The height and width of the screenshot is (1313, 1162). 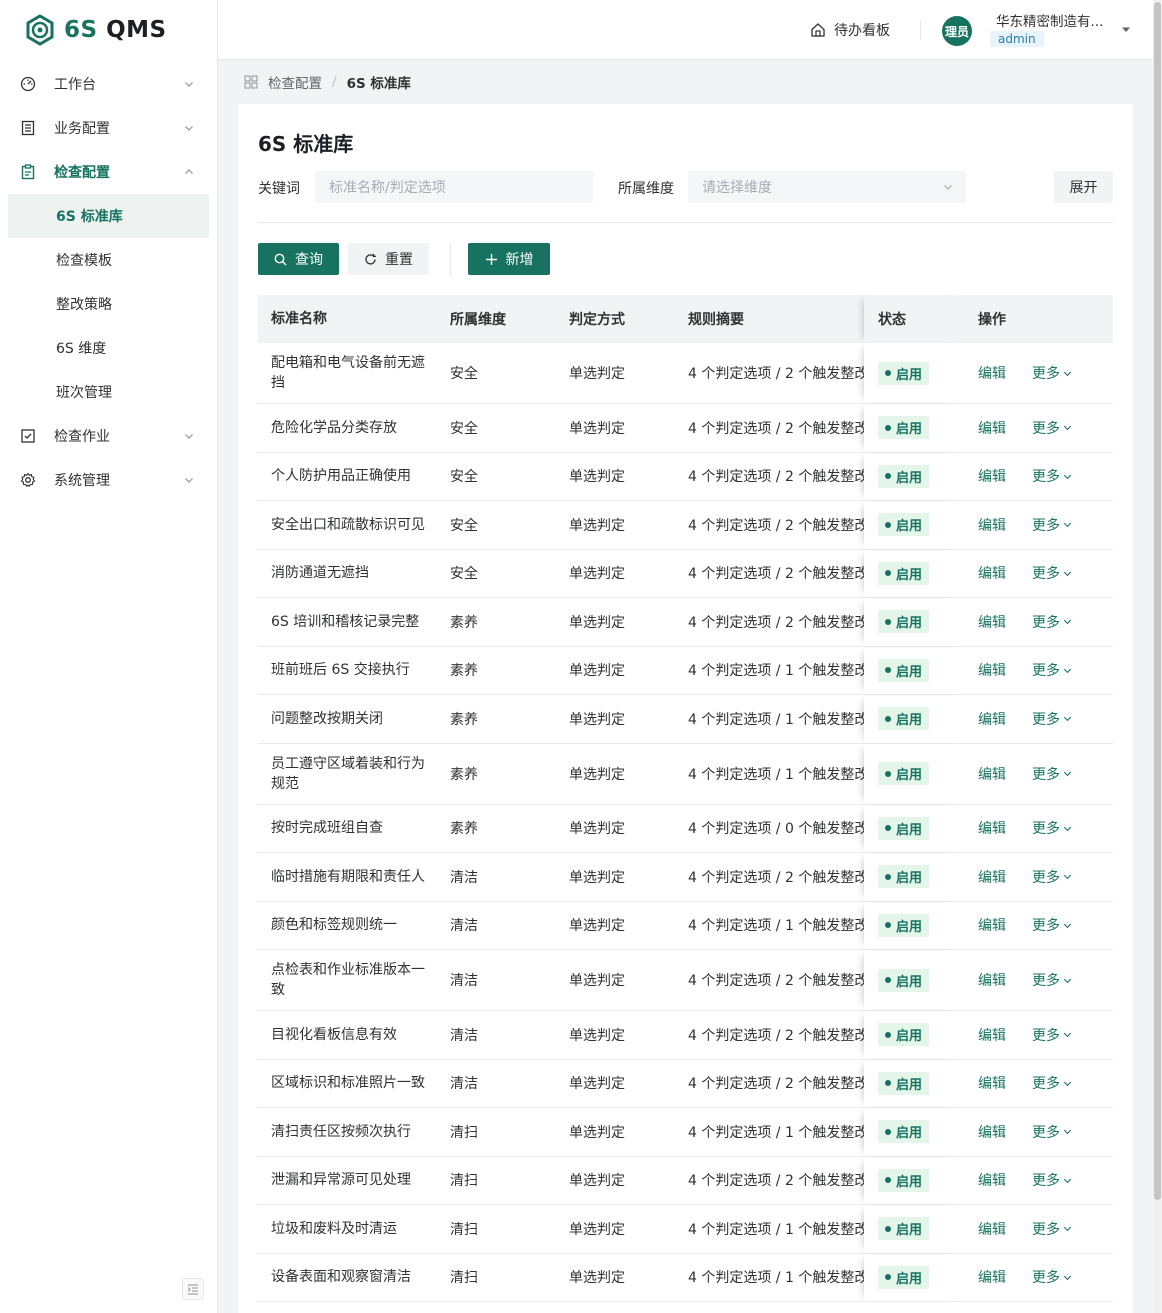 I want to click on cell-rule-summary: 4 个判定选项 / 2 个触发整改, so click(x=776, y=477).